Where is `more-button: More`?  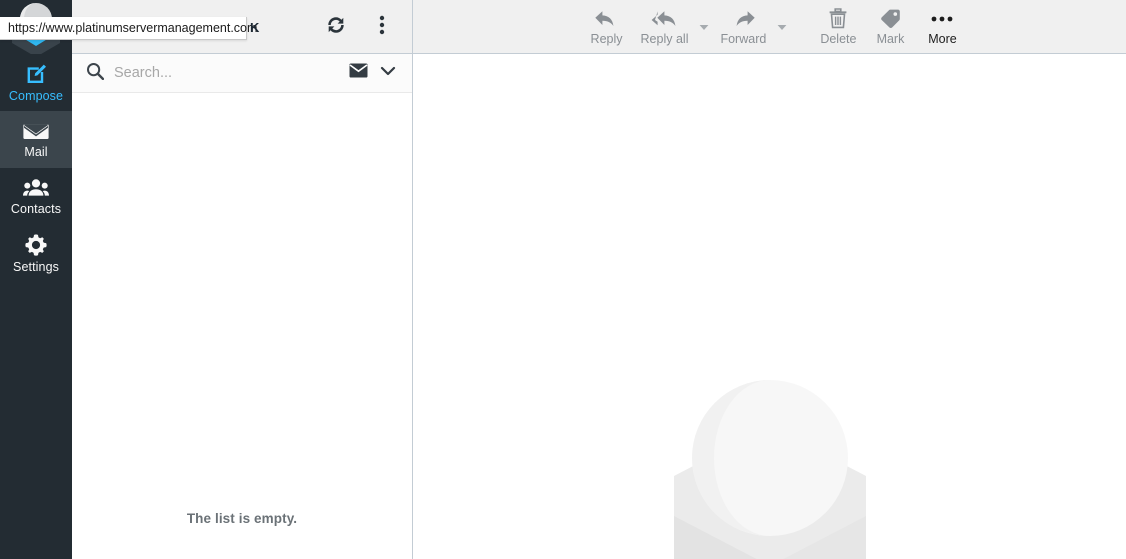 more-button: More is located at coordinates (942, 27).